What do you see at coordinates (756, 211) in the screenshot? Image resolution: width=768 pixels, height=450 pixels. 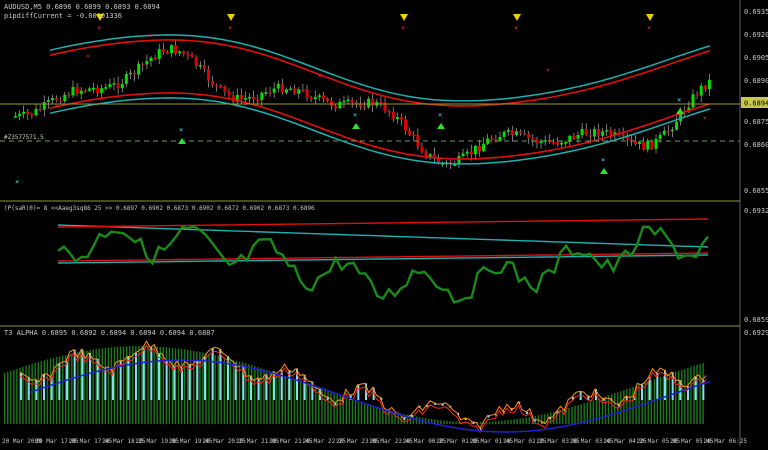 I see `price-label: 0.6932` at bounding box center [756, 211].